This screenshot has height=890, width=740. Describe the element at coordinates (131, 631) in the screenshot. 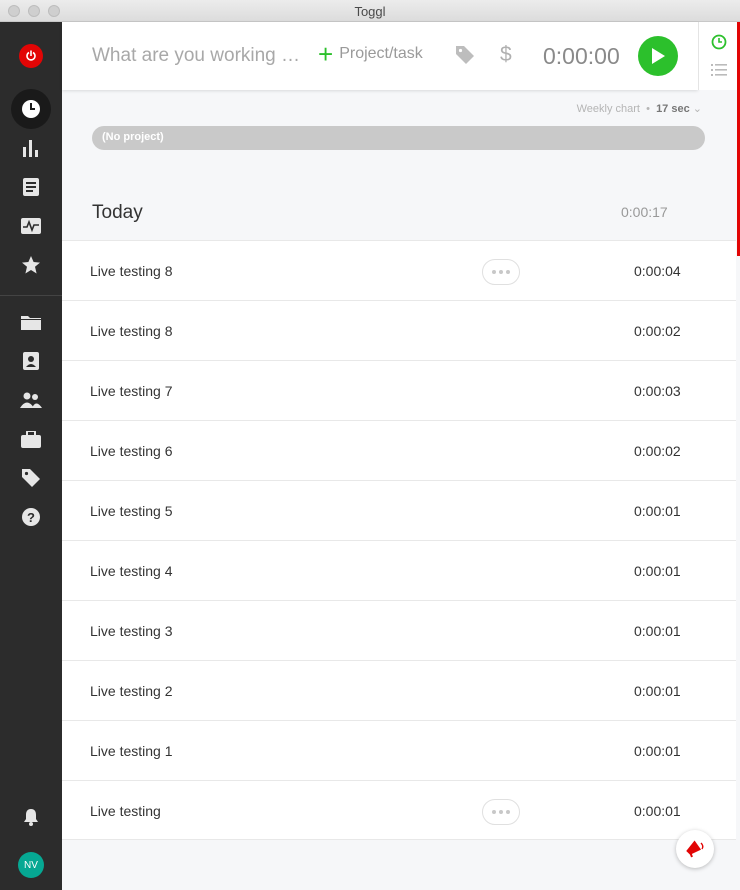

I see `entry-description: Live testing 3` at that location.